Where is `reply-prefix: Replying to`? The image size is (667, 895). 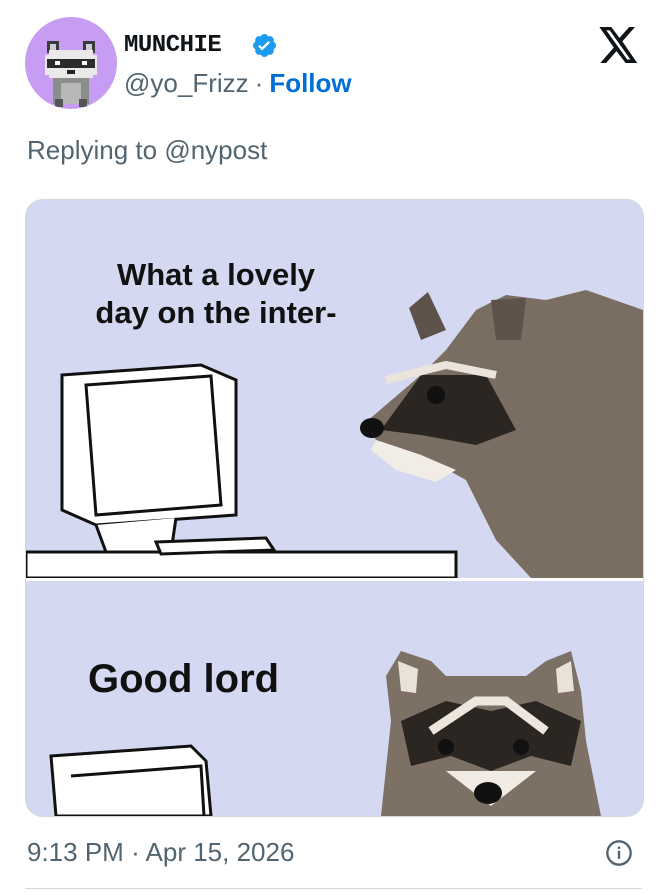
reply-prefix: Replying to is located at coordinates (92, 150).